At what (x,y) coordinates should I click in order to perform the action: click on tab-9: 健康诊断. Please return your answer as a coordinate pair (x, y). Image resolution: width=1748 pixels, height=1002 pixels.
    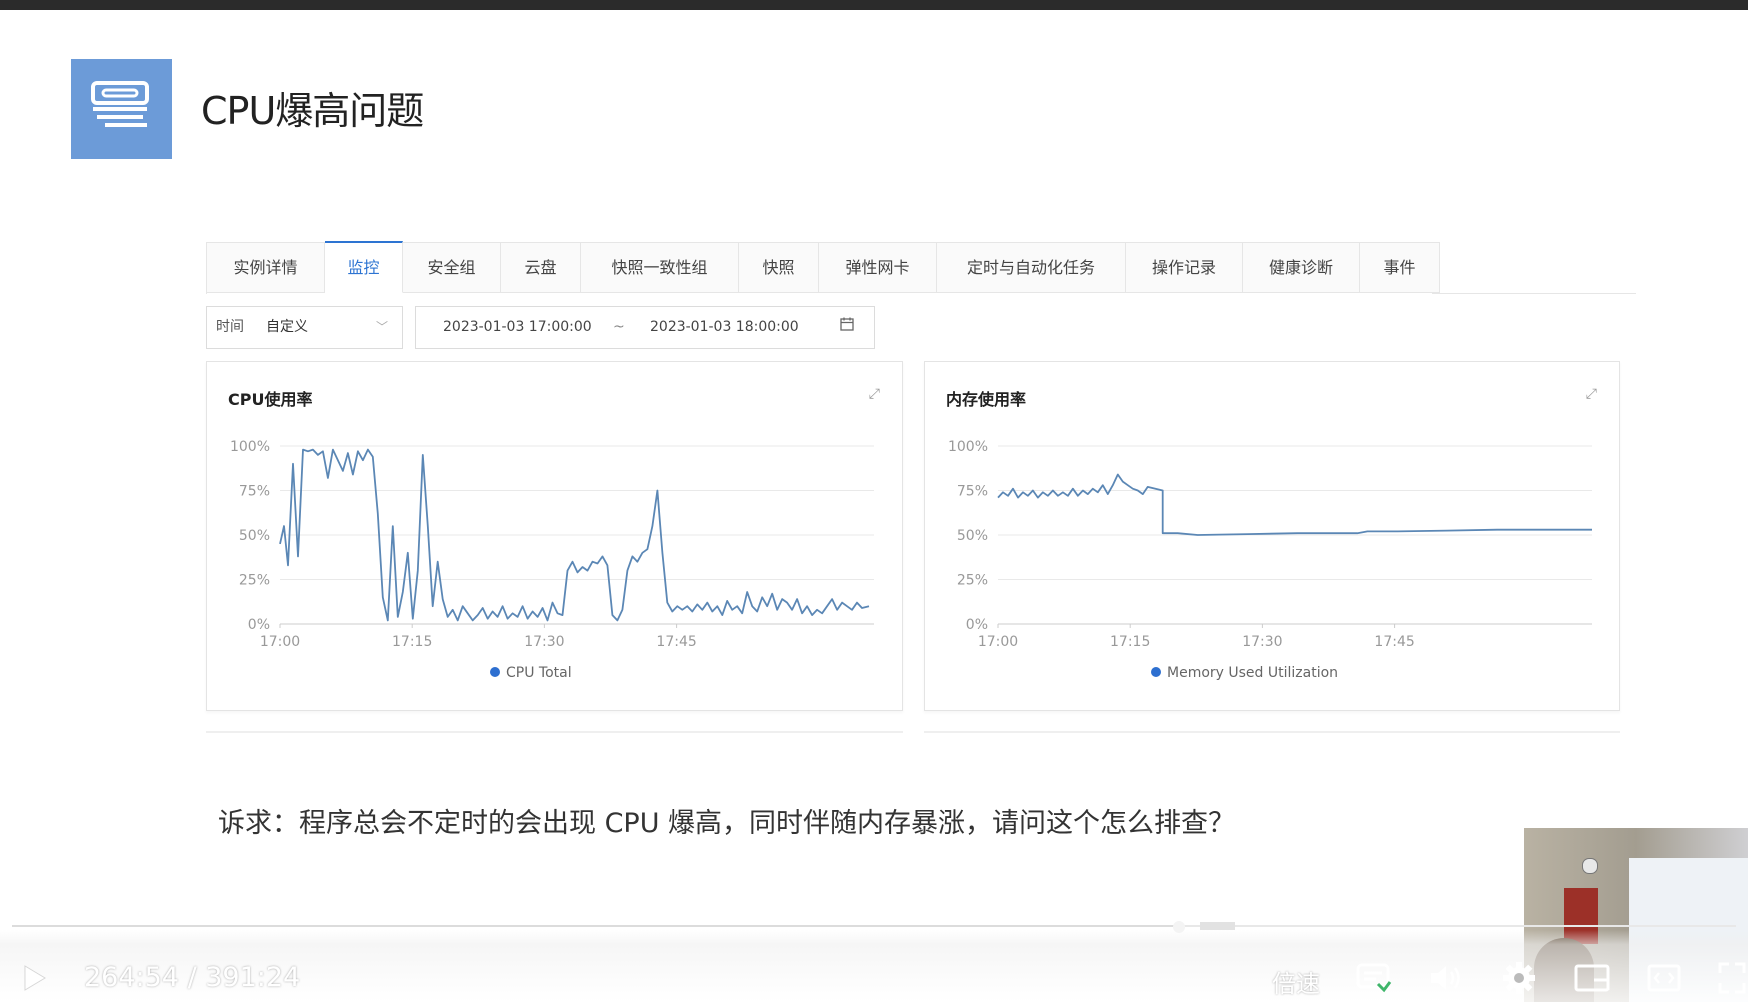
    Looking at the image, I should click on (1301, 268).